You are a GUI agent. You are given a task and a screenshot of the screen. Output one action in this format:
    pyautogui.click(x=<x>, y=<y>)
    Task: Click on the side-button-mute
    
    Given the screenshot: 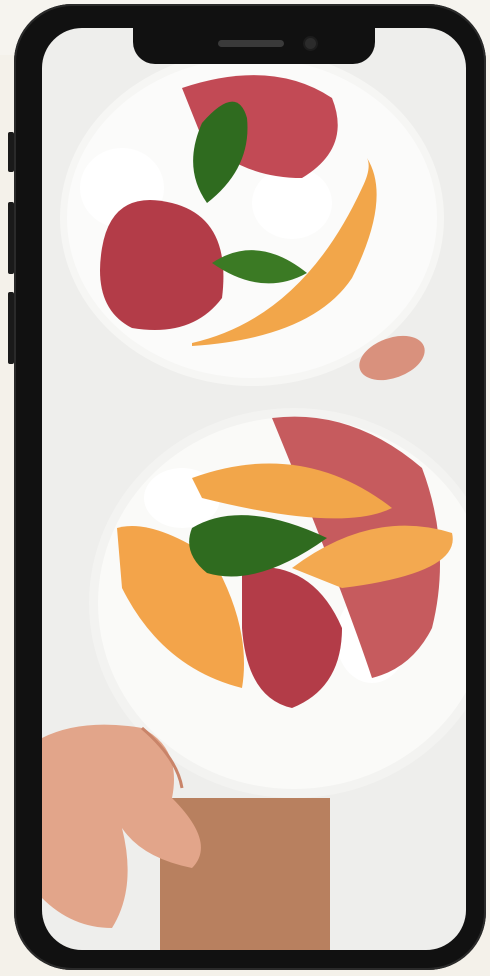 What is the action you would take?
    pyautogui.click(x=11, y=152)
    